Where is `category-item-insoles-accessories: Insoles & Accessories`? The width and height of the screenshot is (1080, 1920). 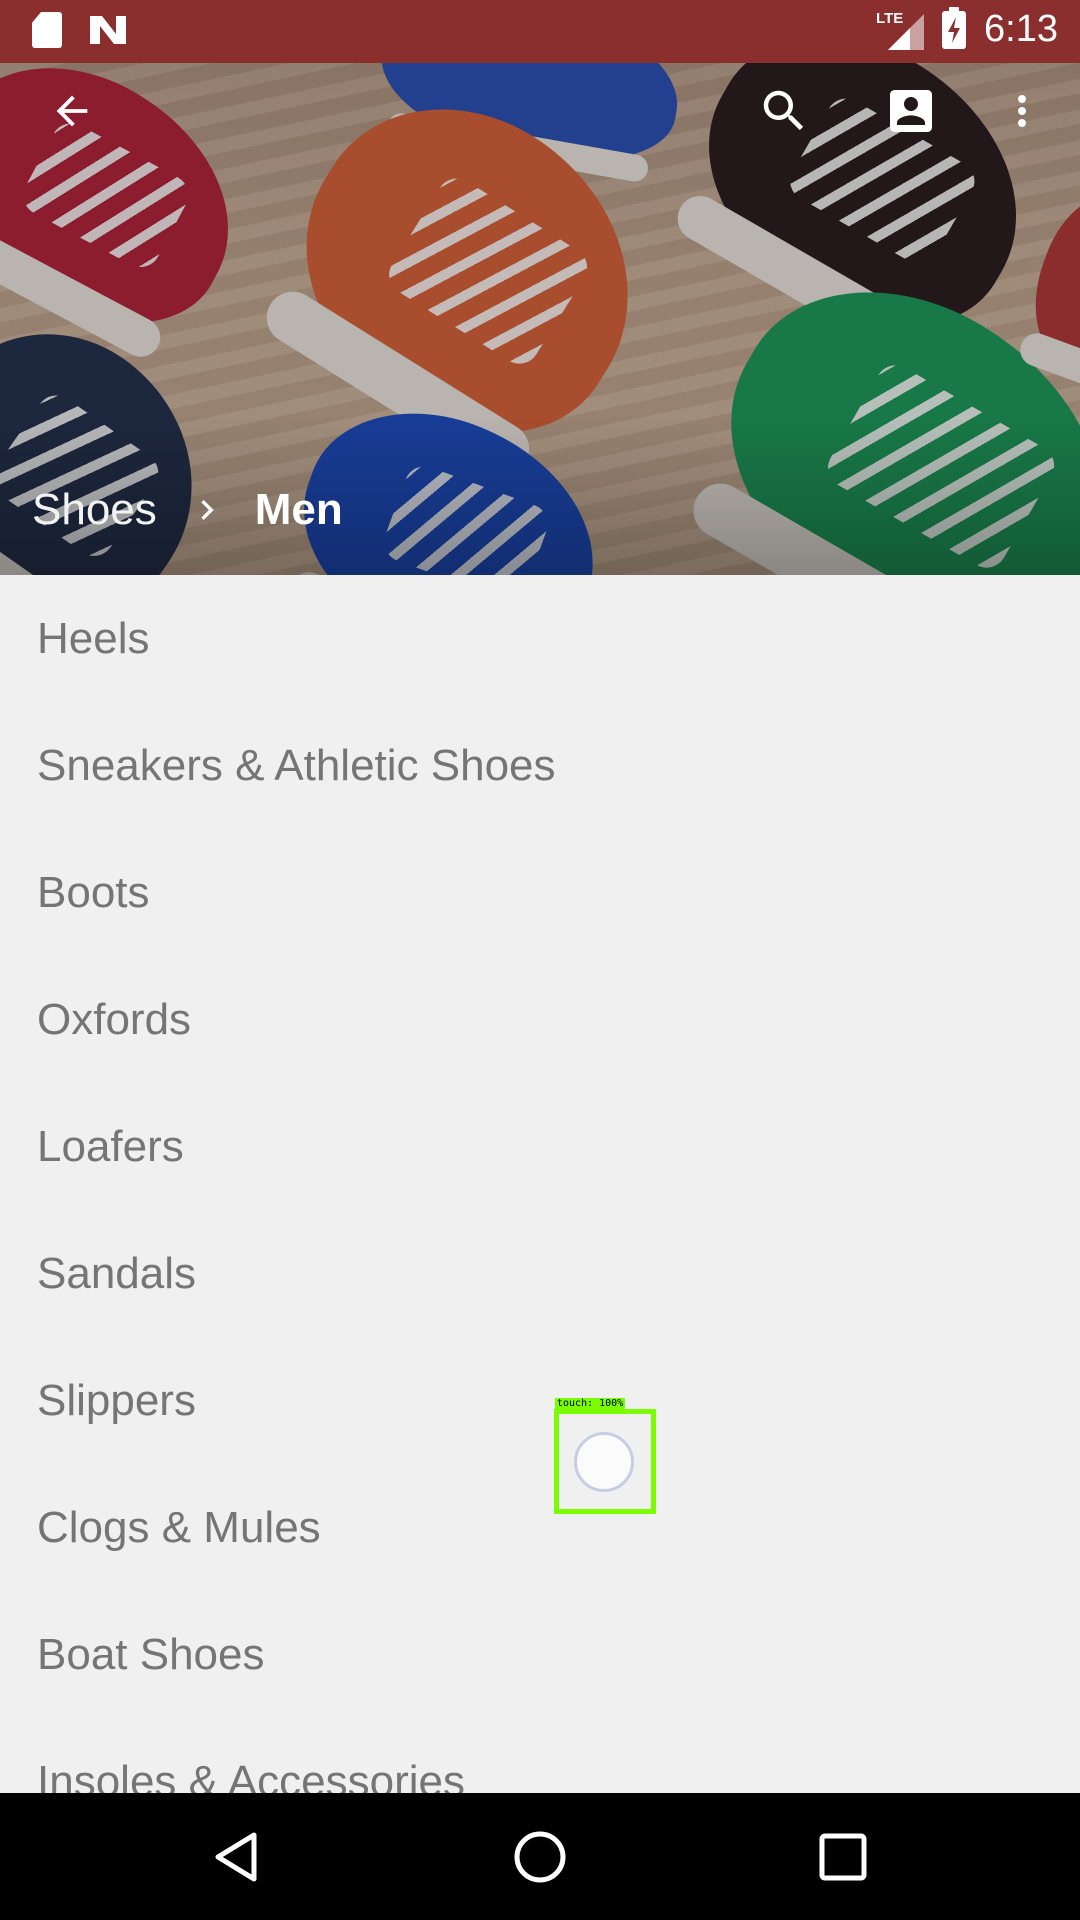 category-item-insoles-accessories: Insoles & Accessories is located at coordinates (540, 1756).